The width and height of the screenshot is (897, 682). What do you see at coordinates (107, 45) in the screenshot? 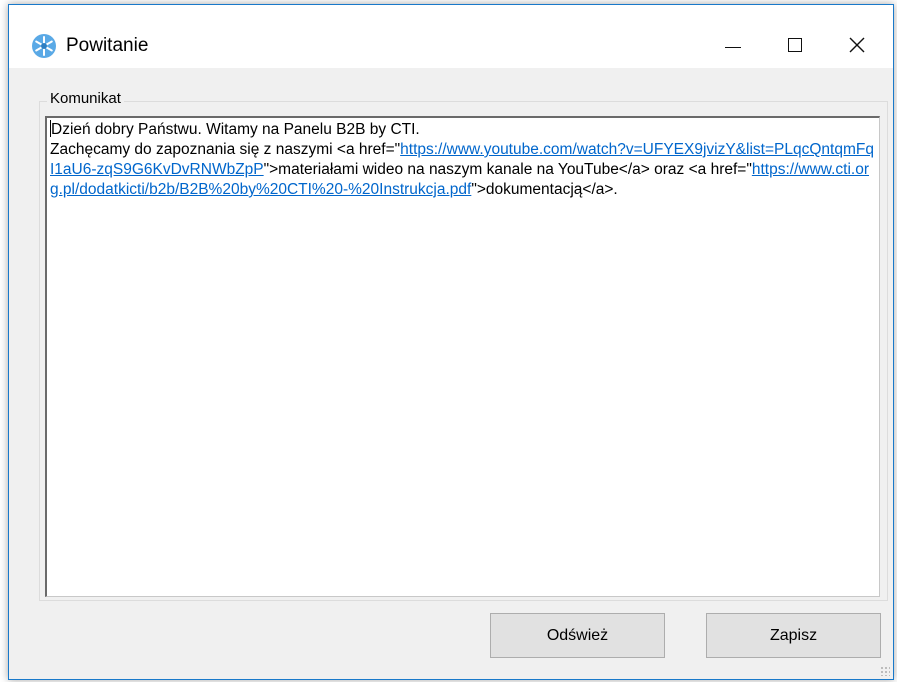
I see `window-title: Powitanie` at bounding box center [107, 45].